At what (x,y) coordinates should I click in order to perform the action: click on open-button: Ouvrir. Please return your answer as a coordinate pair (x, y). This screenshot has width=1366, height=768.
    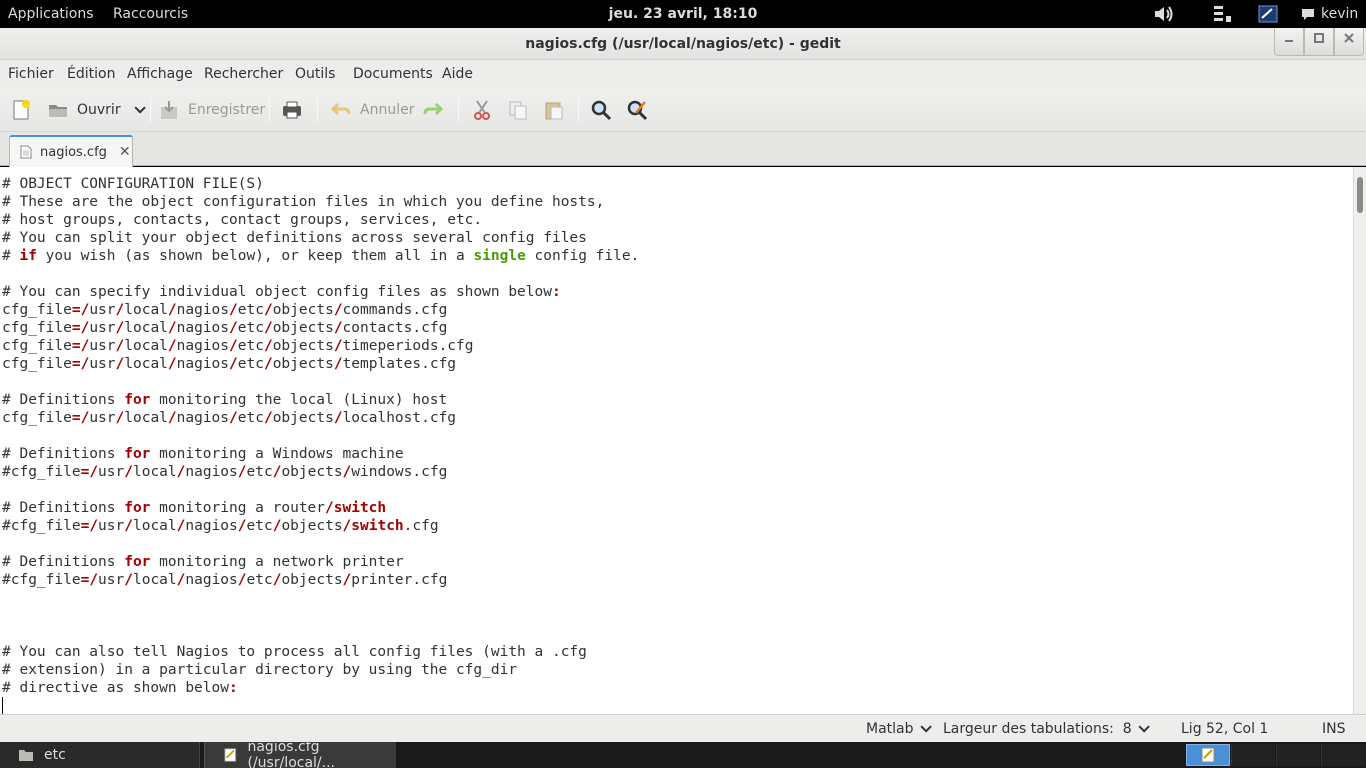
    Looking at the image, I should click on (84, 110).